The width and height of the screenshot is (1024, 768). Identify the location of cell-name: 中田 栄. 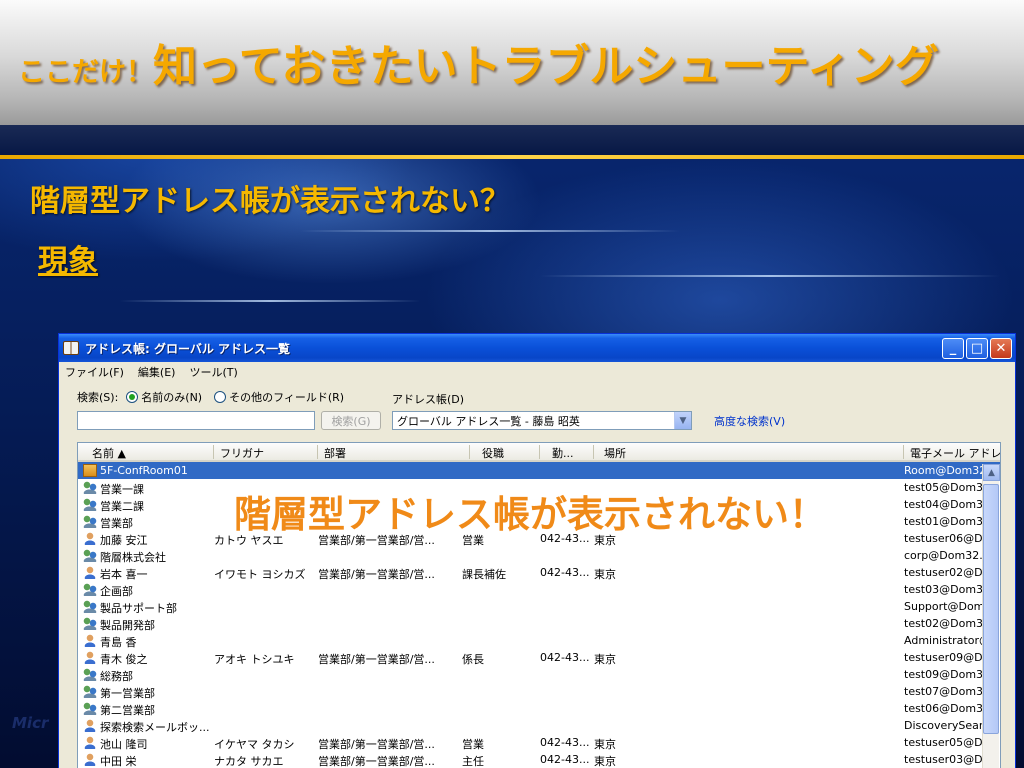
(118, 761).